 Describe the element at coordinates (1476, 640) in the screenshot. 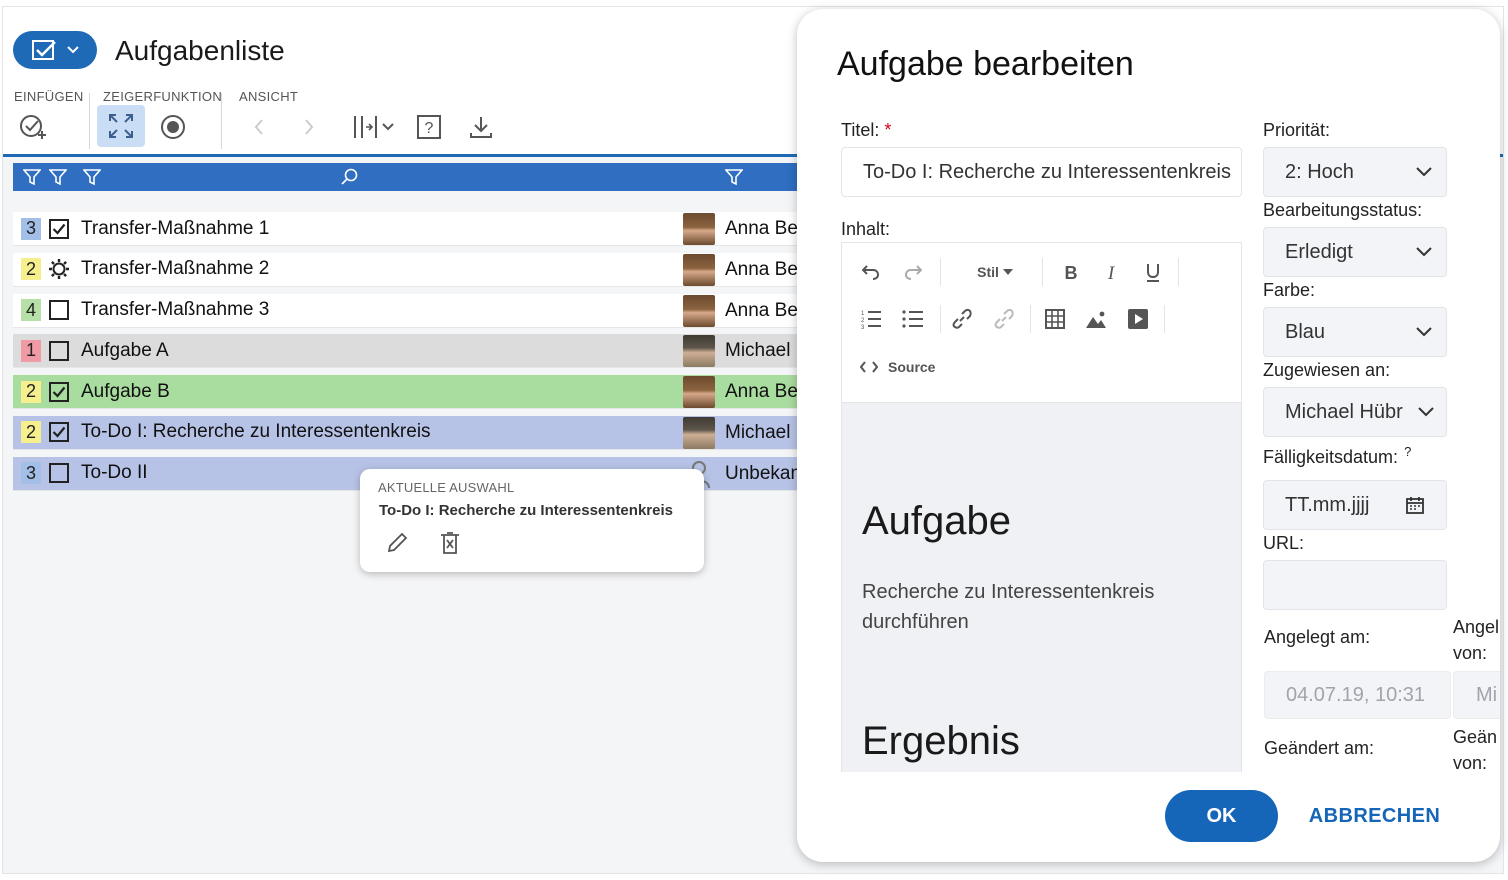

I see `created-by-label: Angel von:` at that location.